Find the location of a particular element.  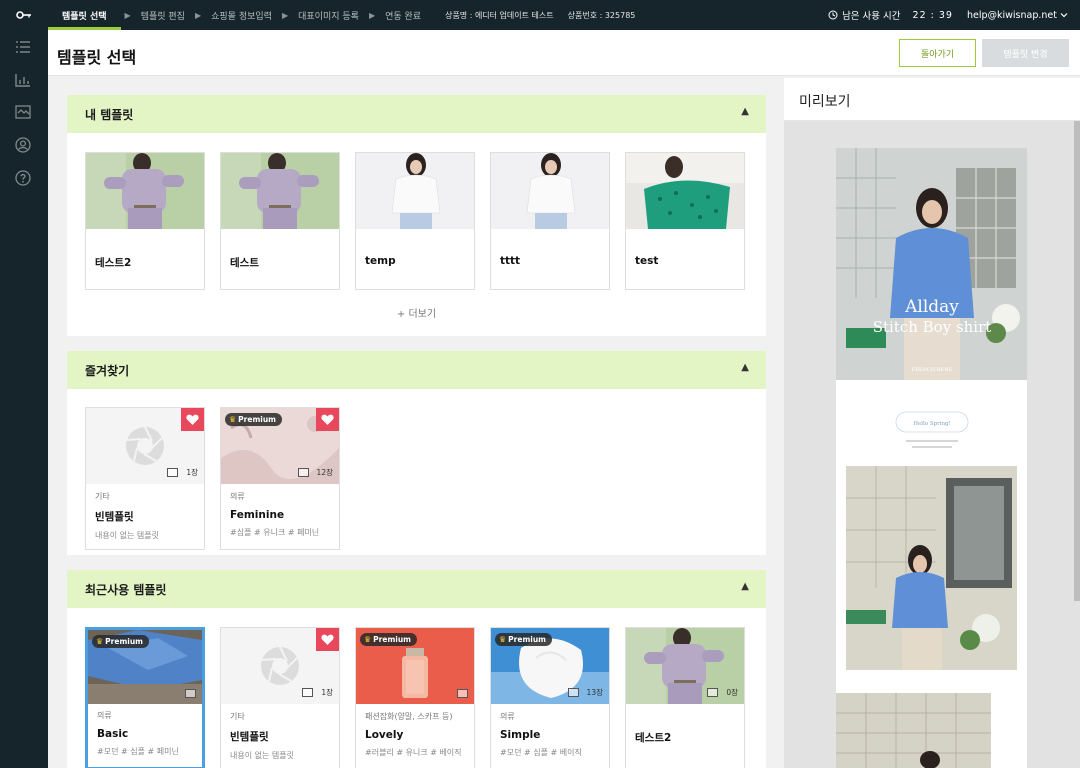

template-category: 의류 is located at coordinates (507, 716).